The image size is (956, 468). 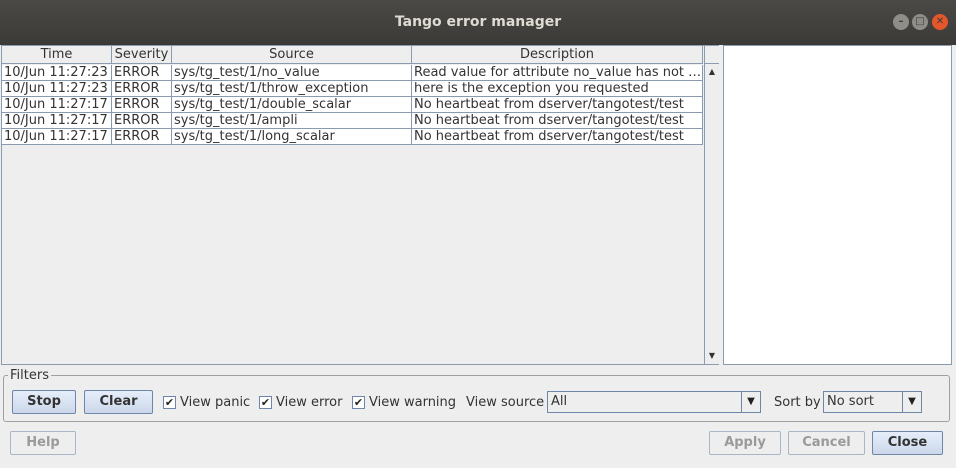 I want to click on view-source-label: View source, so click(x=505, y=402).